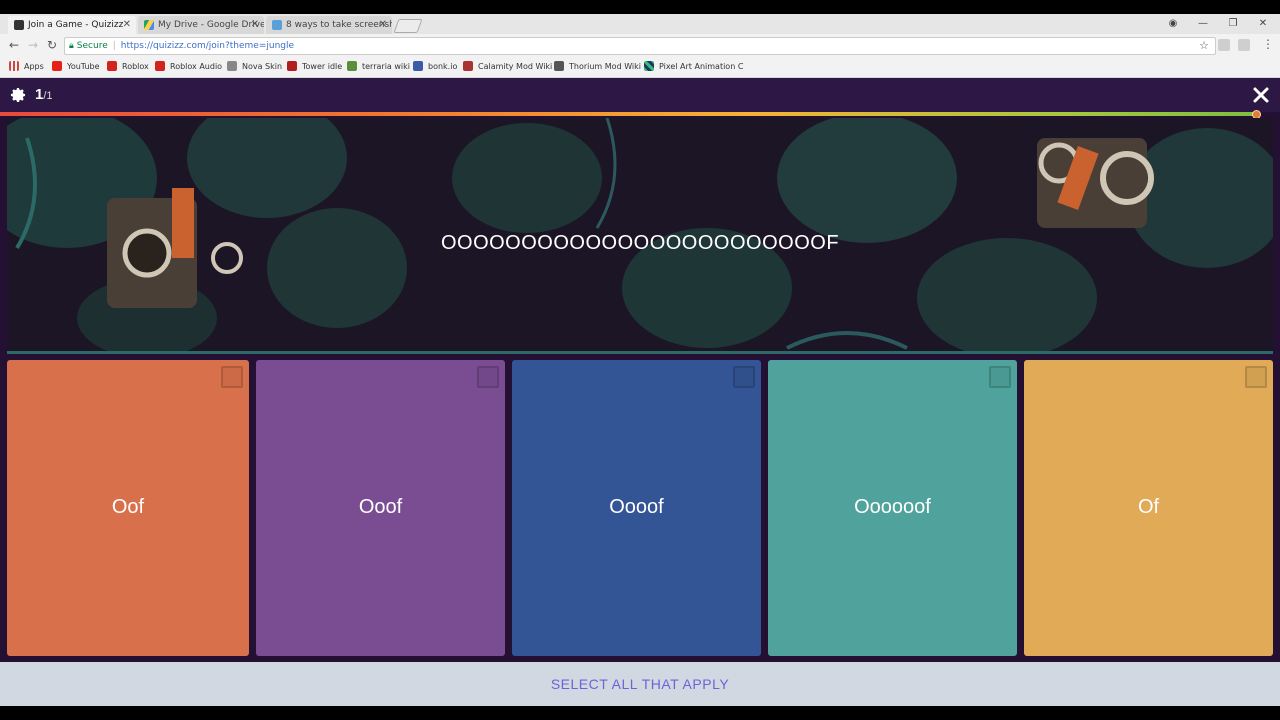 This screenshot has width=1280, height=720. I want to click on bookmark-label: YouTube, so click(83, 66).